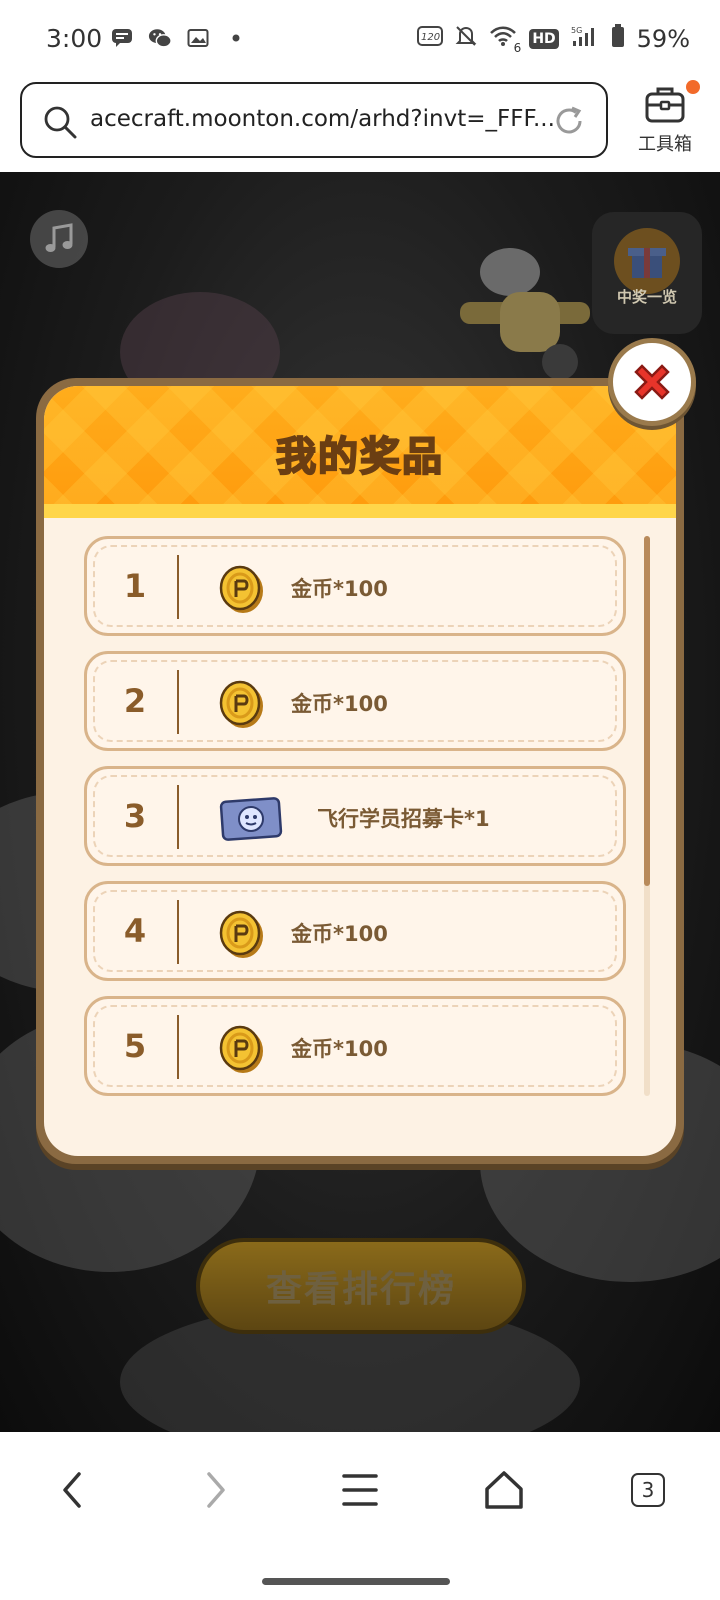  I want to click on prize-rank: 4, so click(135, 931).